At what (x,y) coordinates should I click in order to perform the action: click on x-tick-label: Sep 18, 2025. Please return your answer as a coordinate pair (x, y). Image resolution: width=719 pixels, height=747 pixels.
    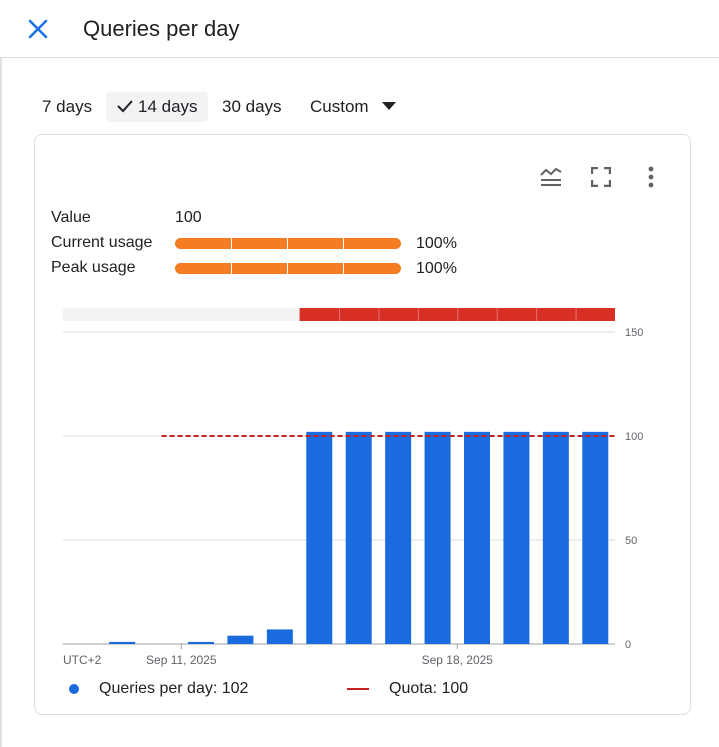
    Looking at the image, I should click on (458, 660).